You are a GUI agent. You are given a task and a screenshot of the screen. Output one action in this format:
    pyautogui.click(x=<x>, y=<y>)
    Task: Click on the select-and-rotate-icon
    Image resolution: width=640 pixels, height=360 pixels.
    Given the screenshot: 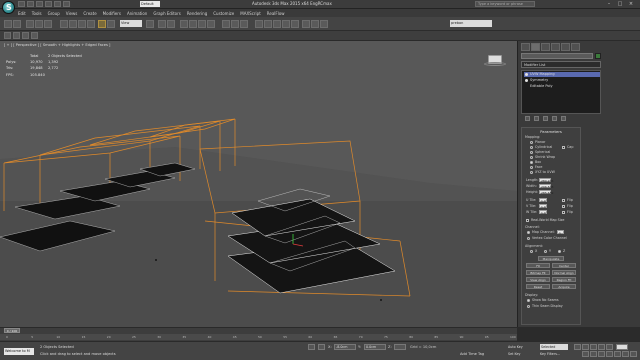 What is the action you would take?
    pyautogui.click(x=111, y=24)
    